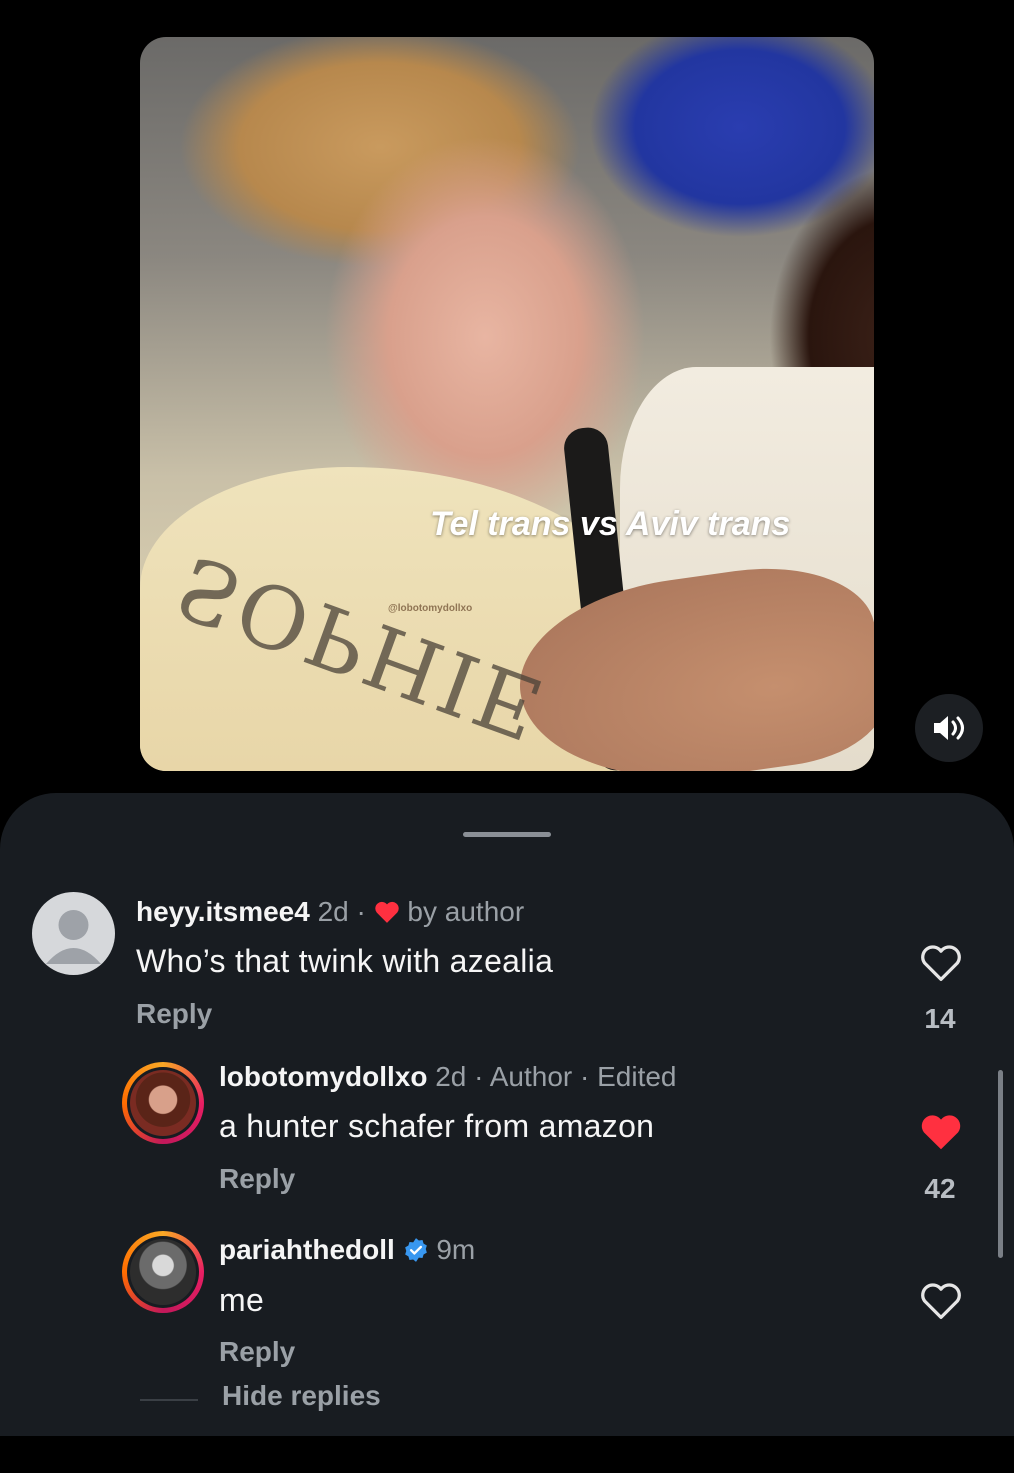  I want to click on video-watermark: @lobotomydollxo, so click(430, 608).